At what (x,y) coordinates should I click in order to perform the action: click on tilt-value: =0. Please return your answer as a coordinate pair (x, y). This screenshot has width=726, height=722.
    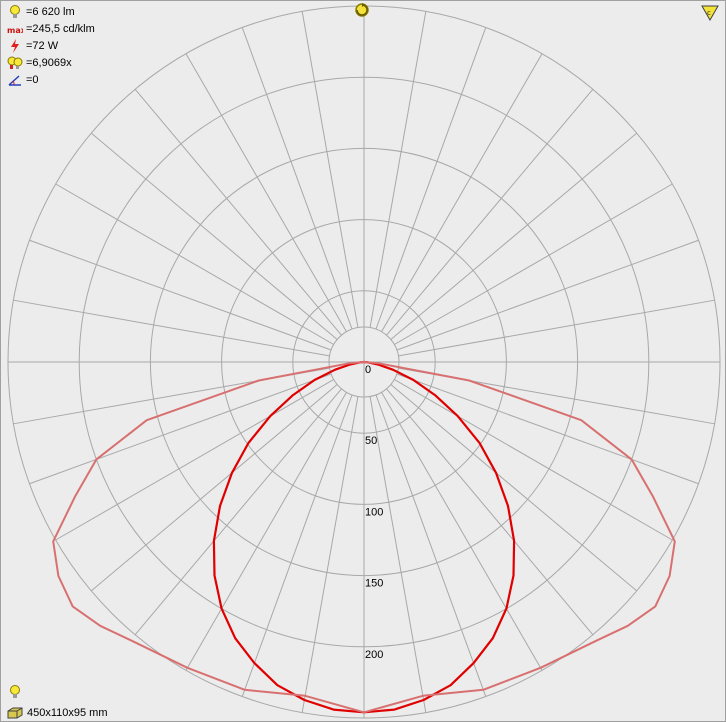
    Looking at the image, I should click on (32, 80).